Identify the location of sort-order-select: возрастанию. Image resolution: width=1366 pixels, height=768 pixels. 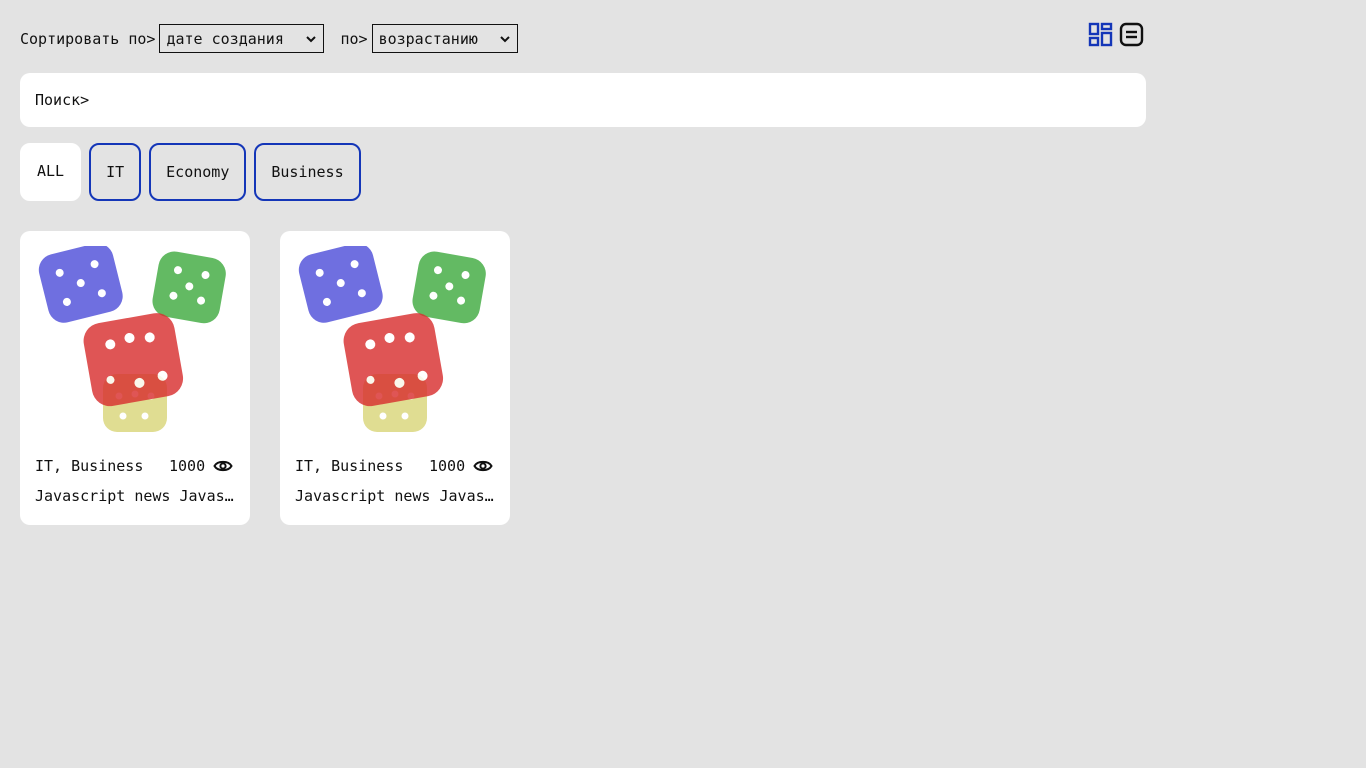
(444, 38).